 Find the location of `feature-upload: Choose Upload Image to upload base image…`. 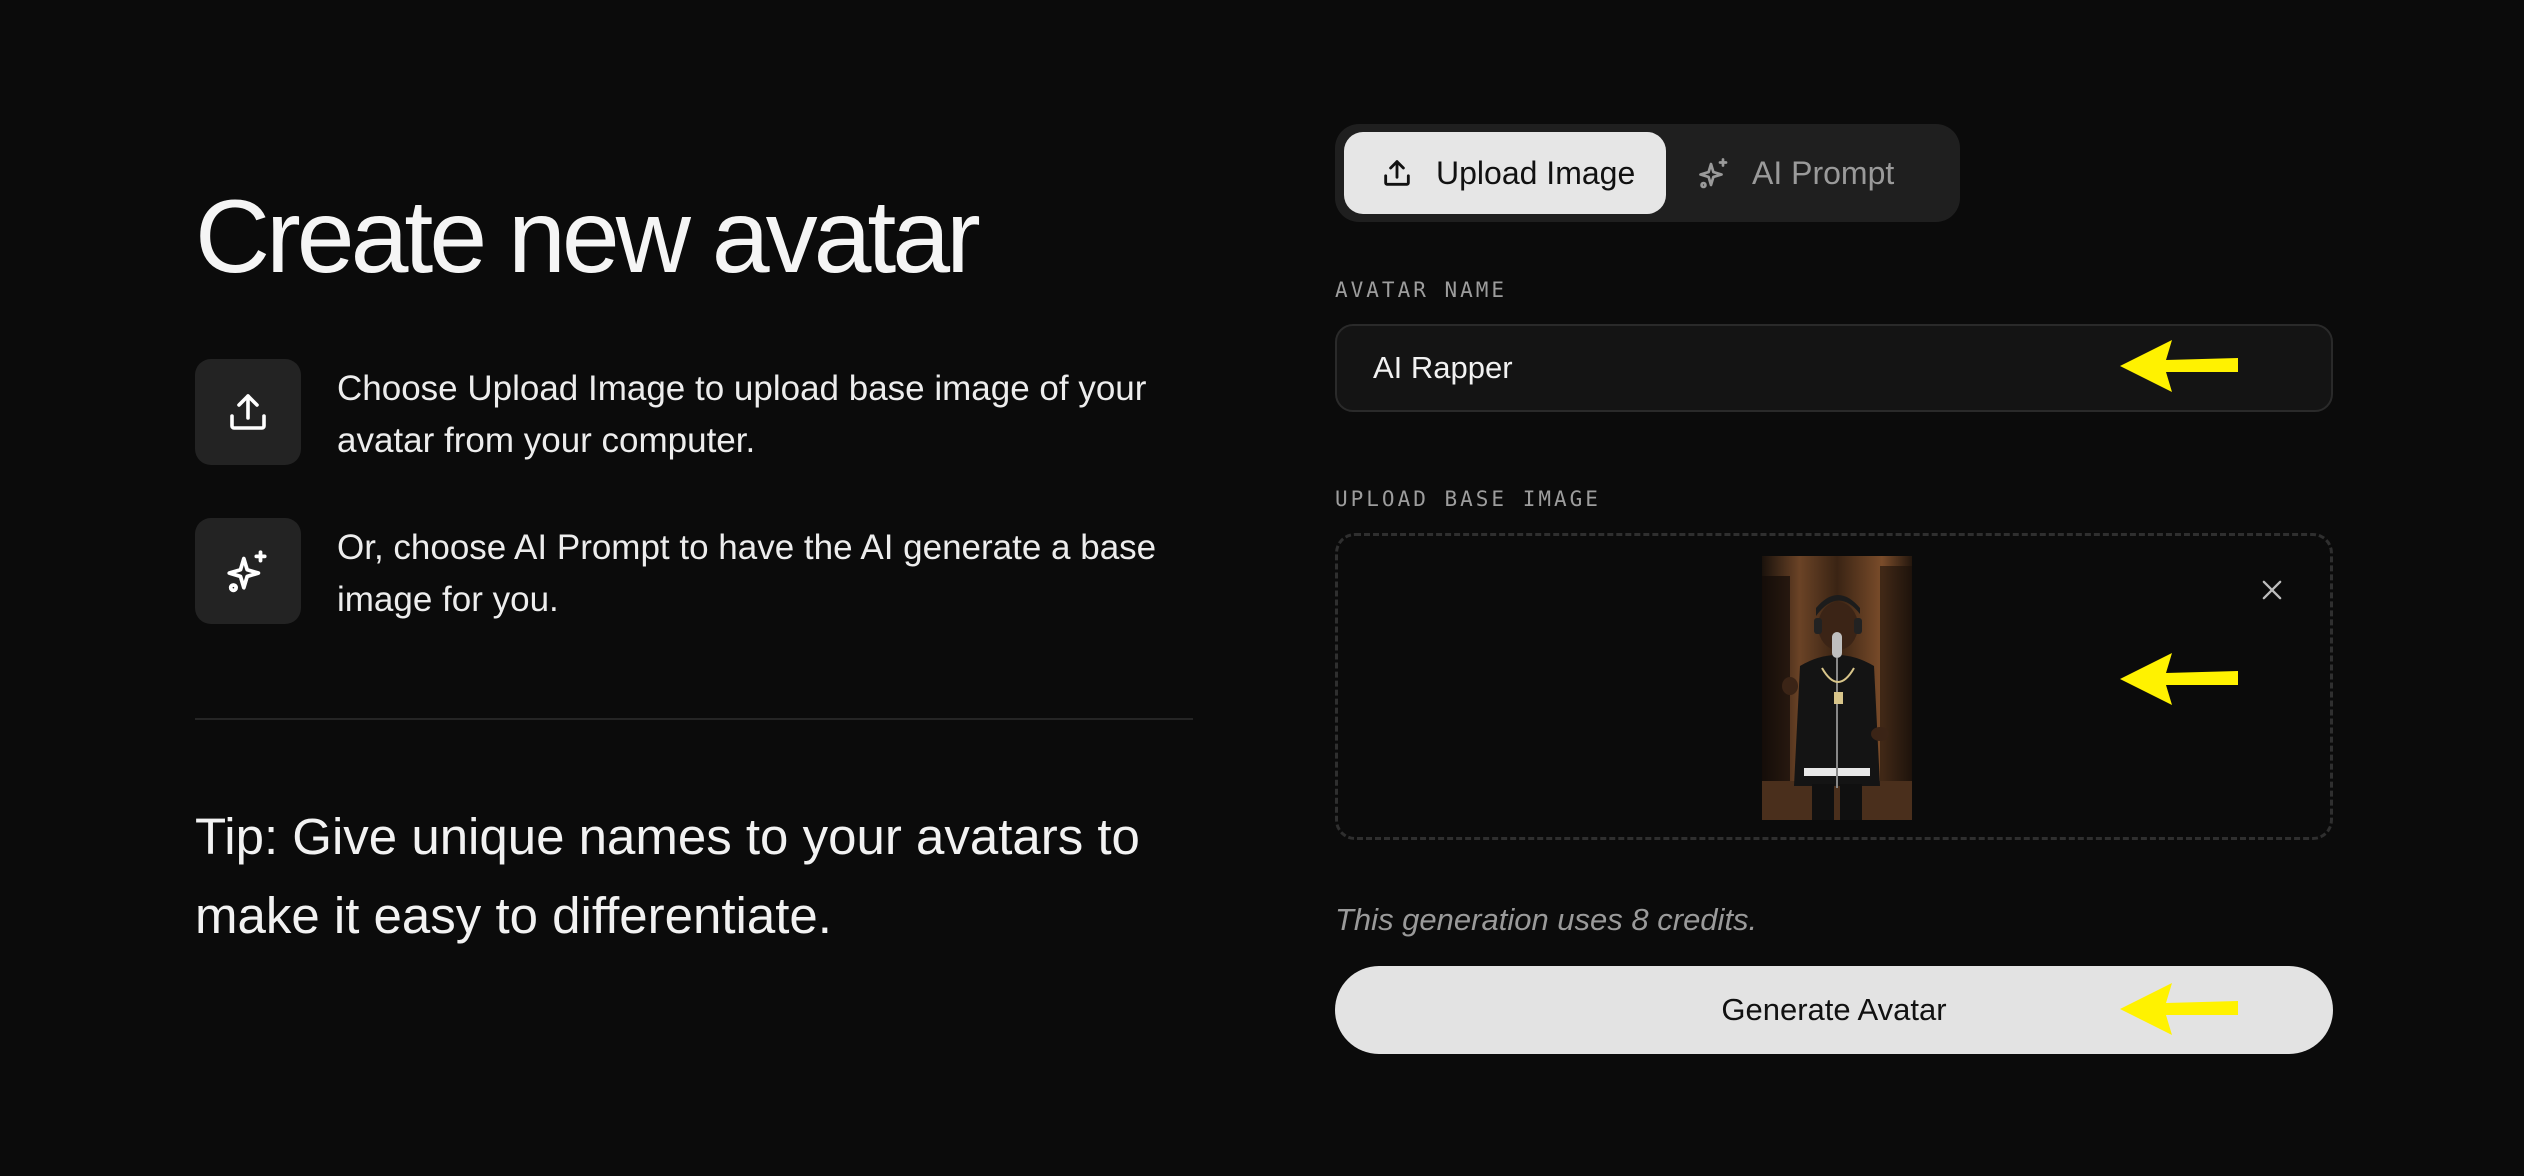

feature-upload: Choose Upload Image to upload base image… is located at coordinates (695, 414).